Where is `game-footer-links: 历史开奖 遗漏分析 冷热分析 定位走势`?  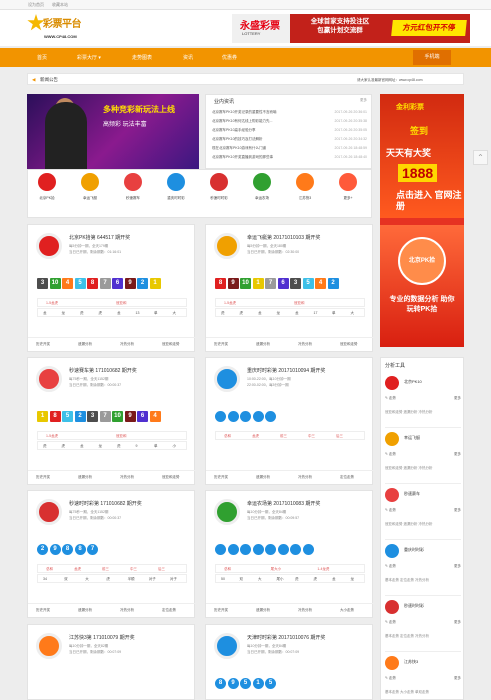
game-footer-links: 历史开奖 遗漏分析 冷热分析 定位走势 is located at coordinates (290, 477).